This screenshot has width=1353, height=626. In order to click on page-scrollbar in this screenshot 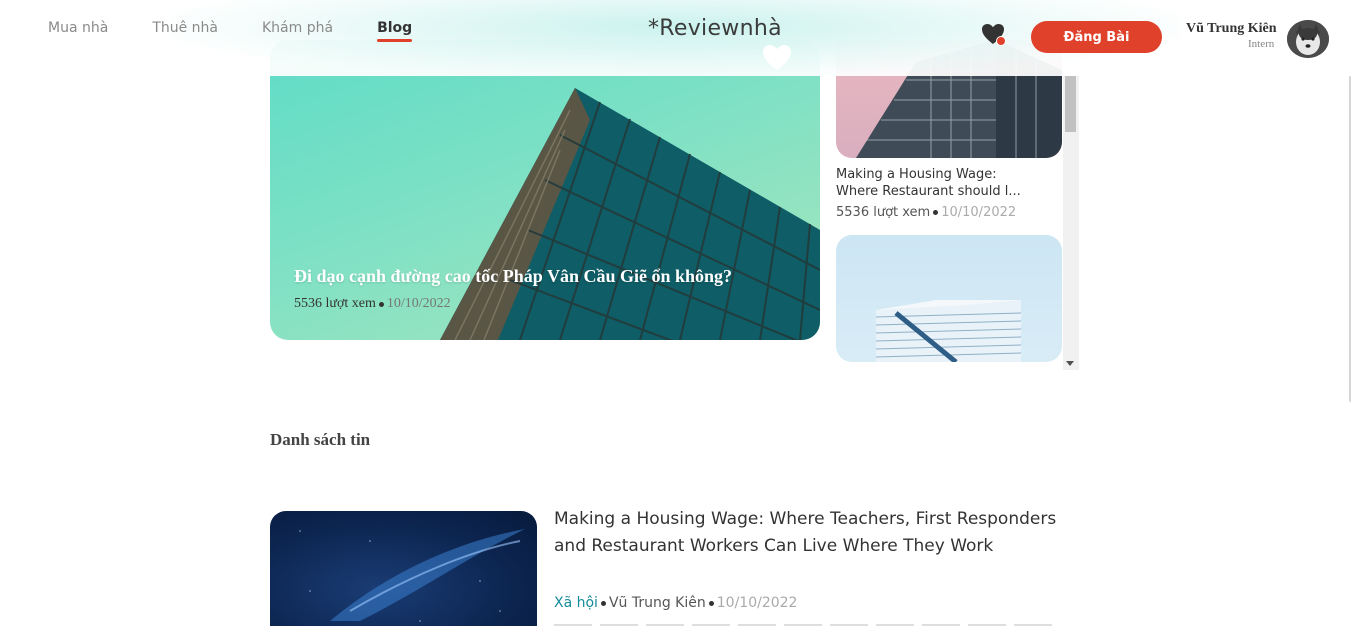, I will do `click(1350, 239)`.